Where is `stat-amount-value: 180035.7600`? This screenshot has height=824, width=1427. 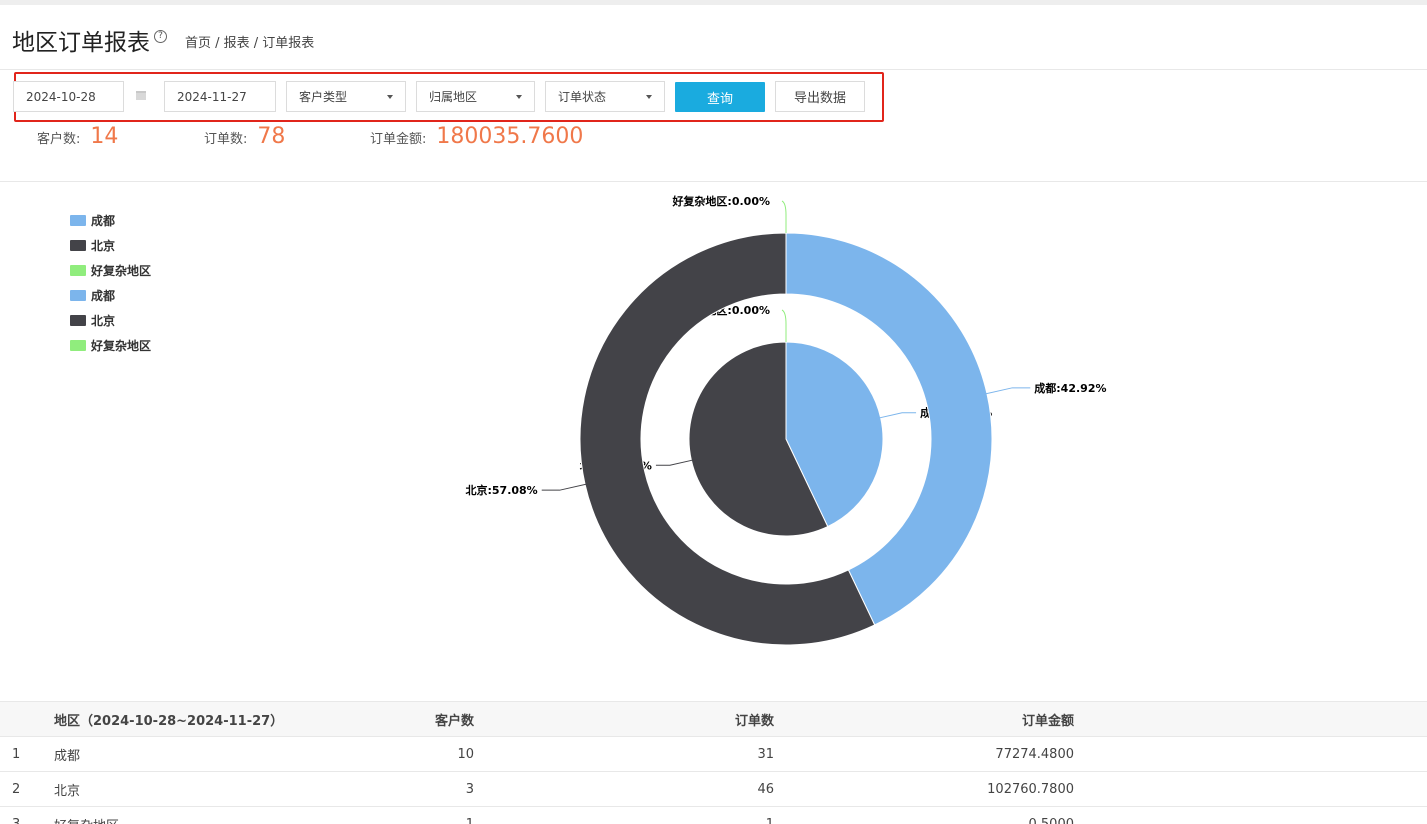 stat-amount-value: 180035.7600 is located at coordinates (510, 136).